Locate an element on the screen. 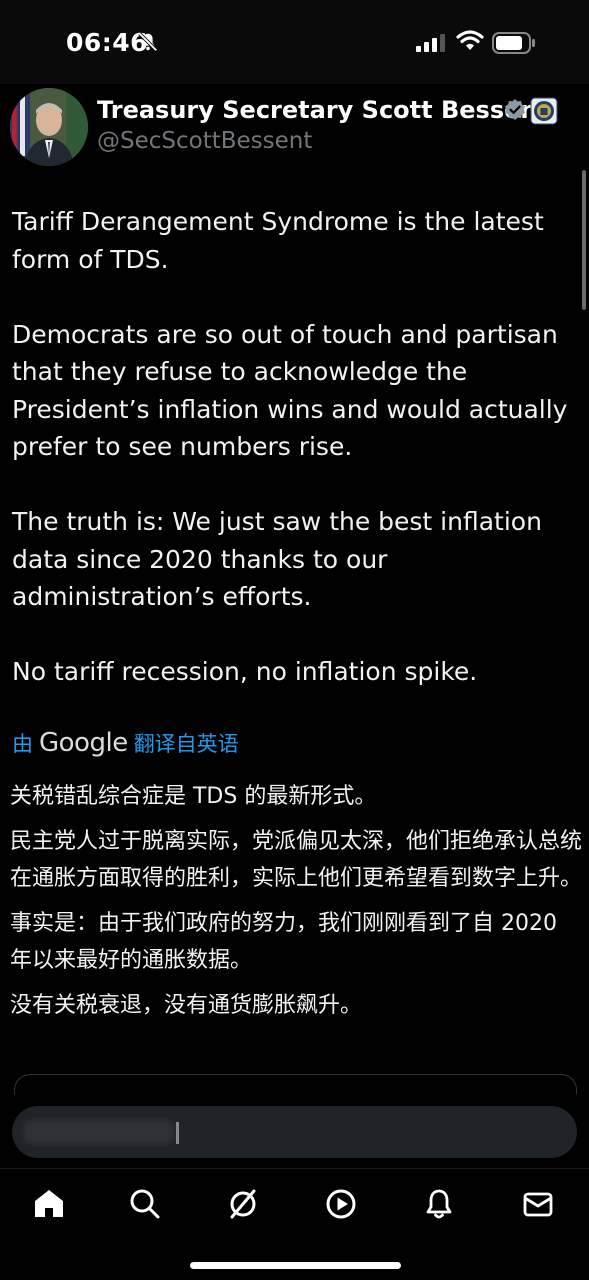  verified-icon is located at coordinates (515, 110).